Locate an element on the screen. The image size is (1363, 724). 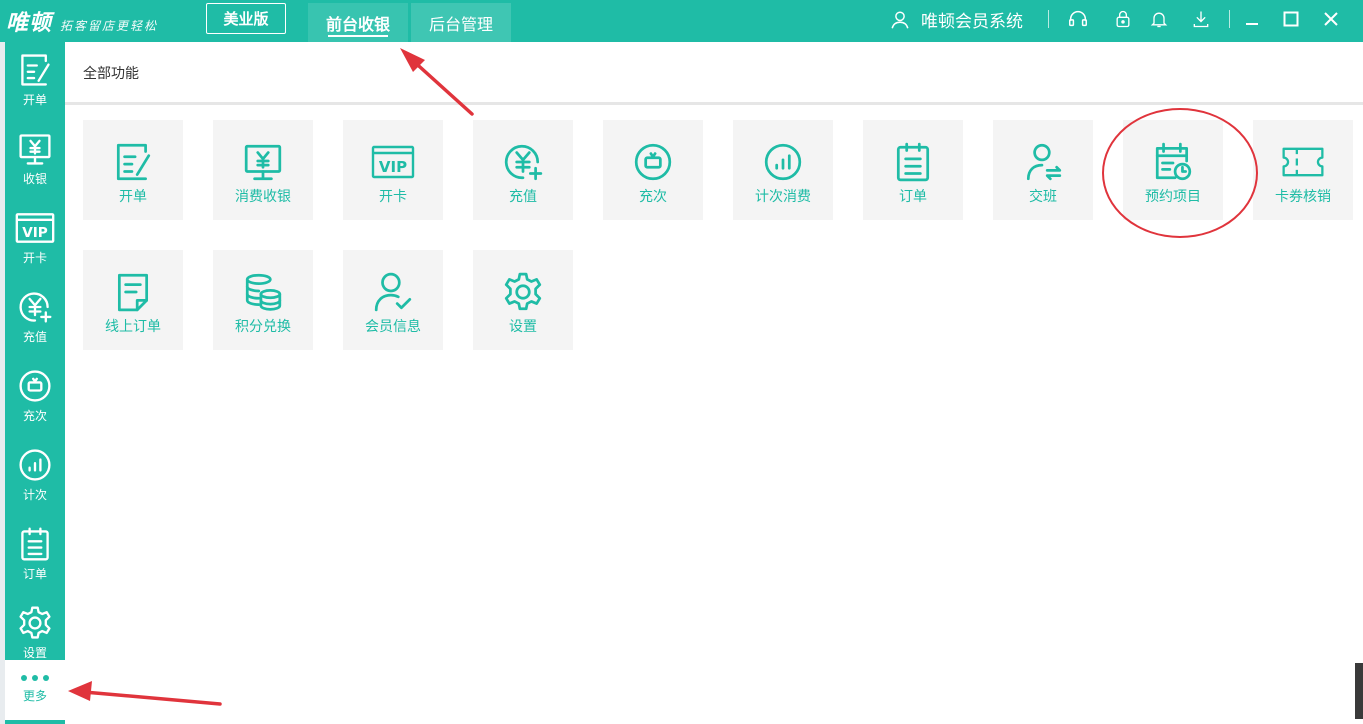
tab-front-desk: 前台收银 is located at coordinates (358, 22).